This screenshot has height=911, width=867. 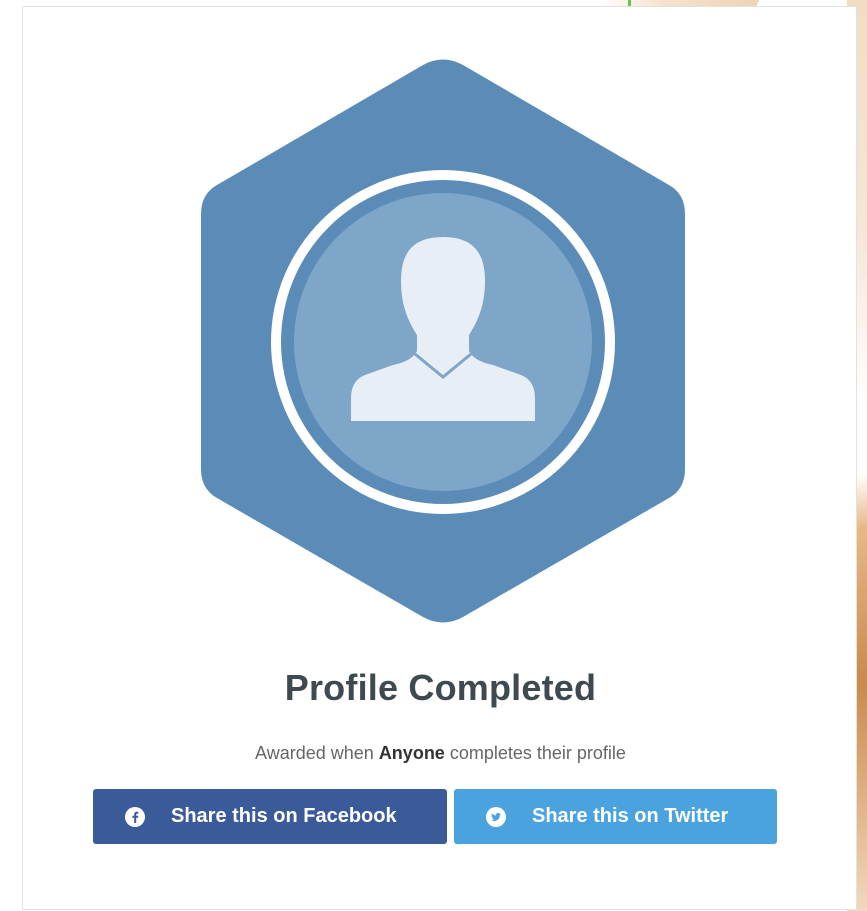 What do you see at coordinates (630, 816) in the screenshot?
I see `share-twitter-label: Share this on Twitter` at bounding box center [630, 816].